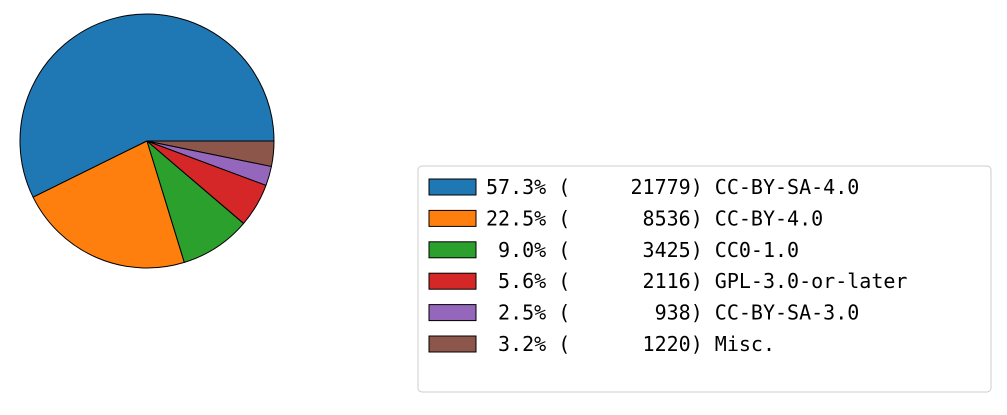 Image resolution: width=1007 pixels, height=415 pixels. Describe the element at coordinates (630, 344) in the screenshot. I see `legend-label-misc: 3.2% ( 1220) Misc.` at that location.